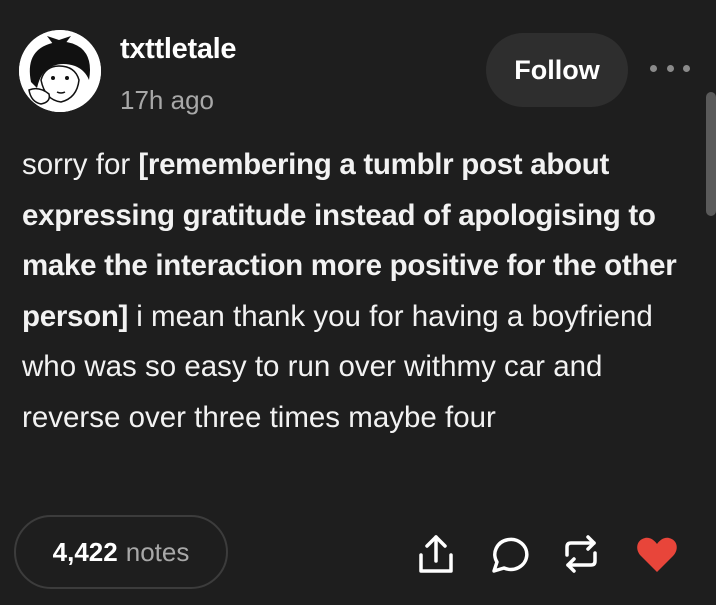 The image size is (716, 605). Describe the element at coordinates (121, 552) in the screenshot. I see `notes-button: 4,422 notes` at that location.